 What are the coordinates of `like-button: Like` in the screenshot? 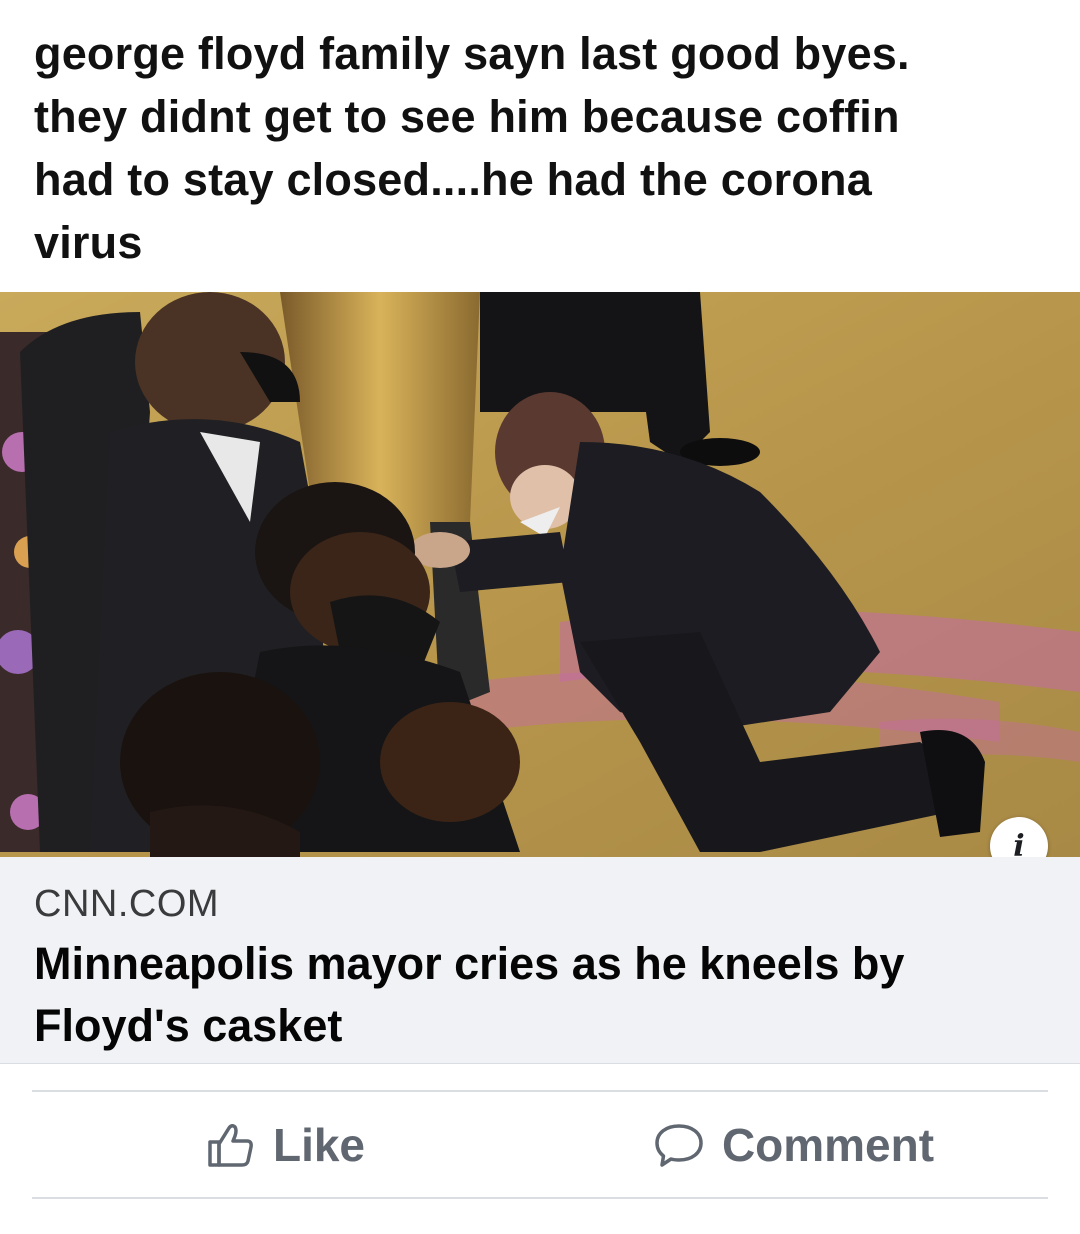 It's located at (286, 1144).